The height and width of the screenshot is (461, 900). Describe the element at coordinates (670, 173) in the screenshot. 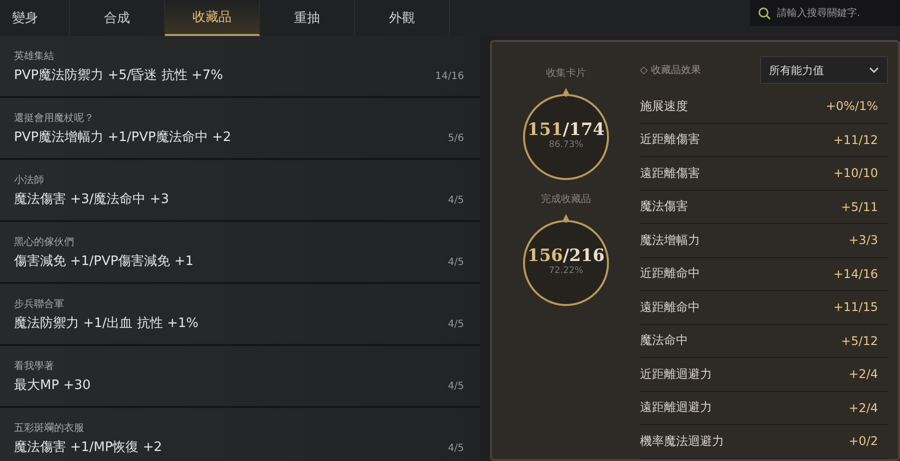

I see `effect-name: 遠距離傷害` at that location.